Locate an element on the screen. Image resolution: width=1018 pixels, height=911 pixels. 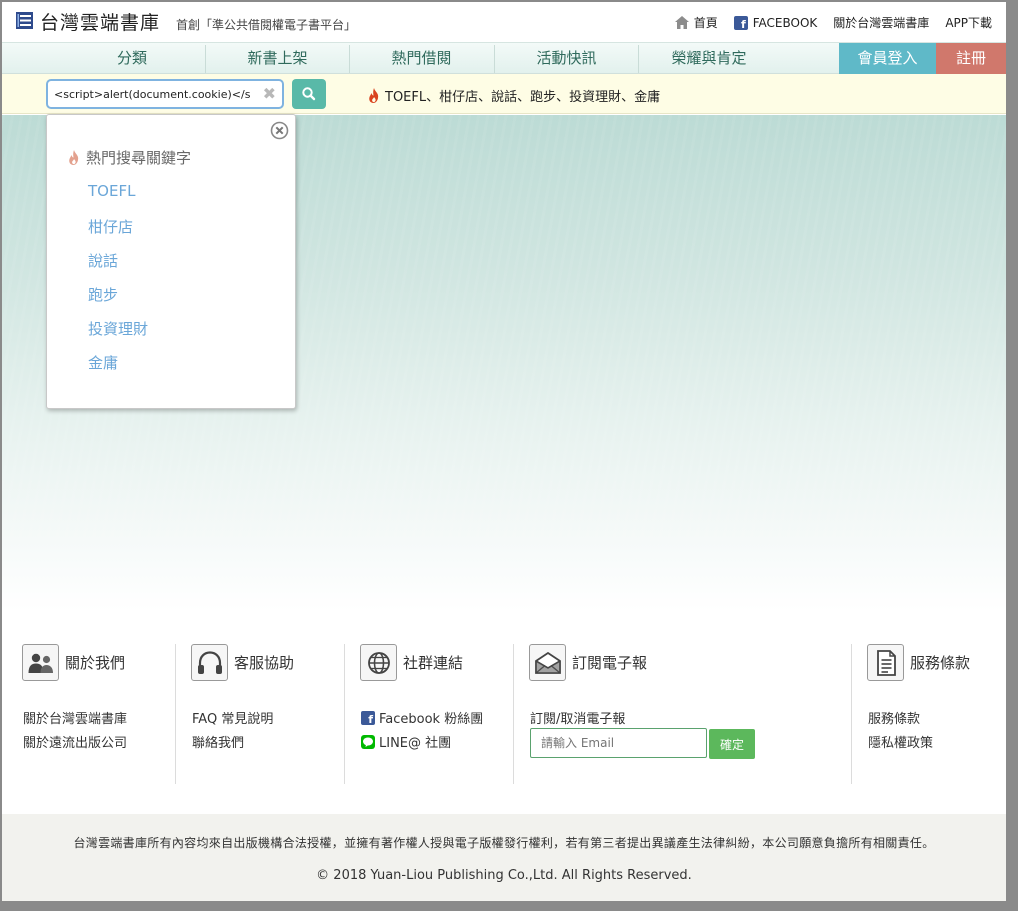
hot-keyword-item: TOEFL is located at coordinates (111, 191).